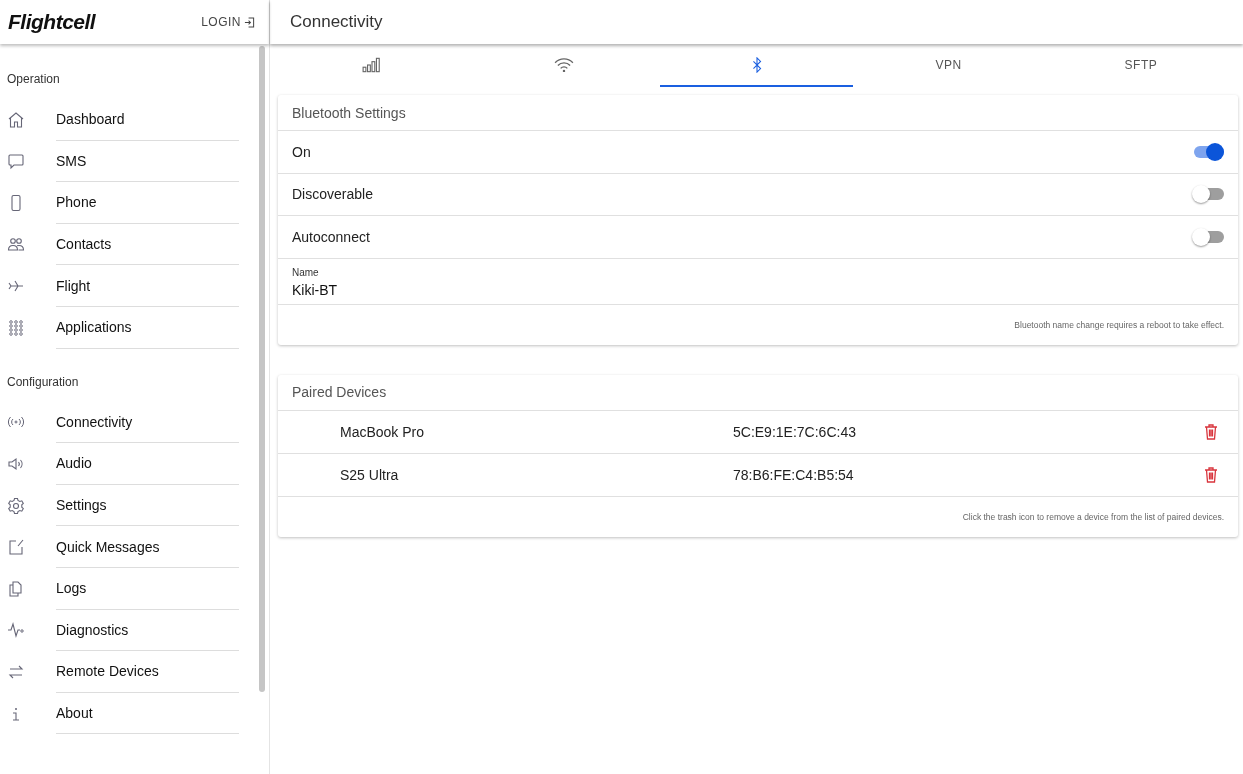 The width and height of the screenshot is (1243, 774). What do you see at coordinates (795, 431) in the screenshot?
I see `device-address: 5C:E9:1E:7C:6C:43` at bounding box center [795, 431].